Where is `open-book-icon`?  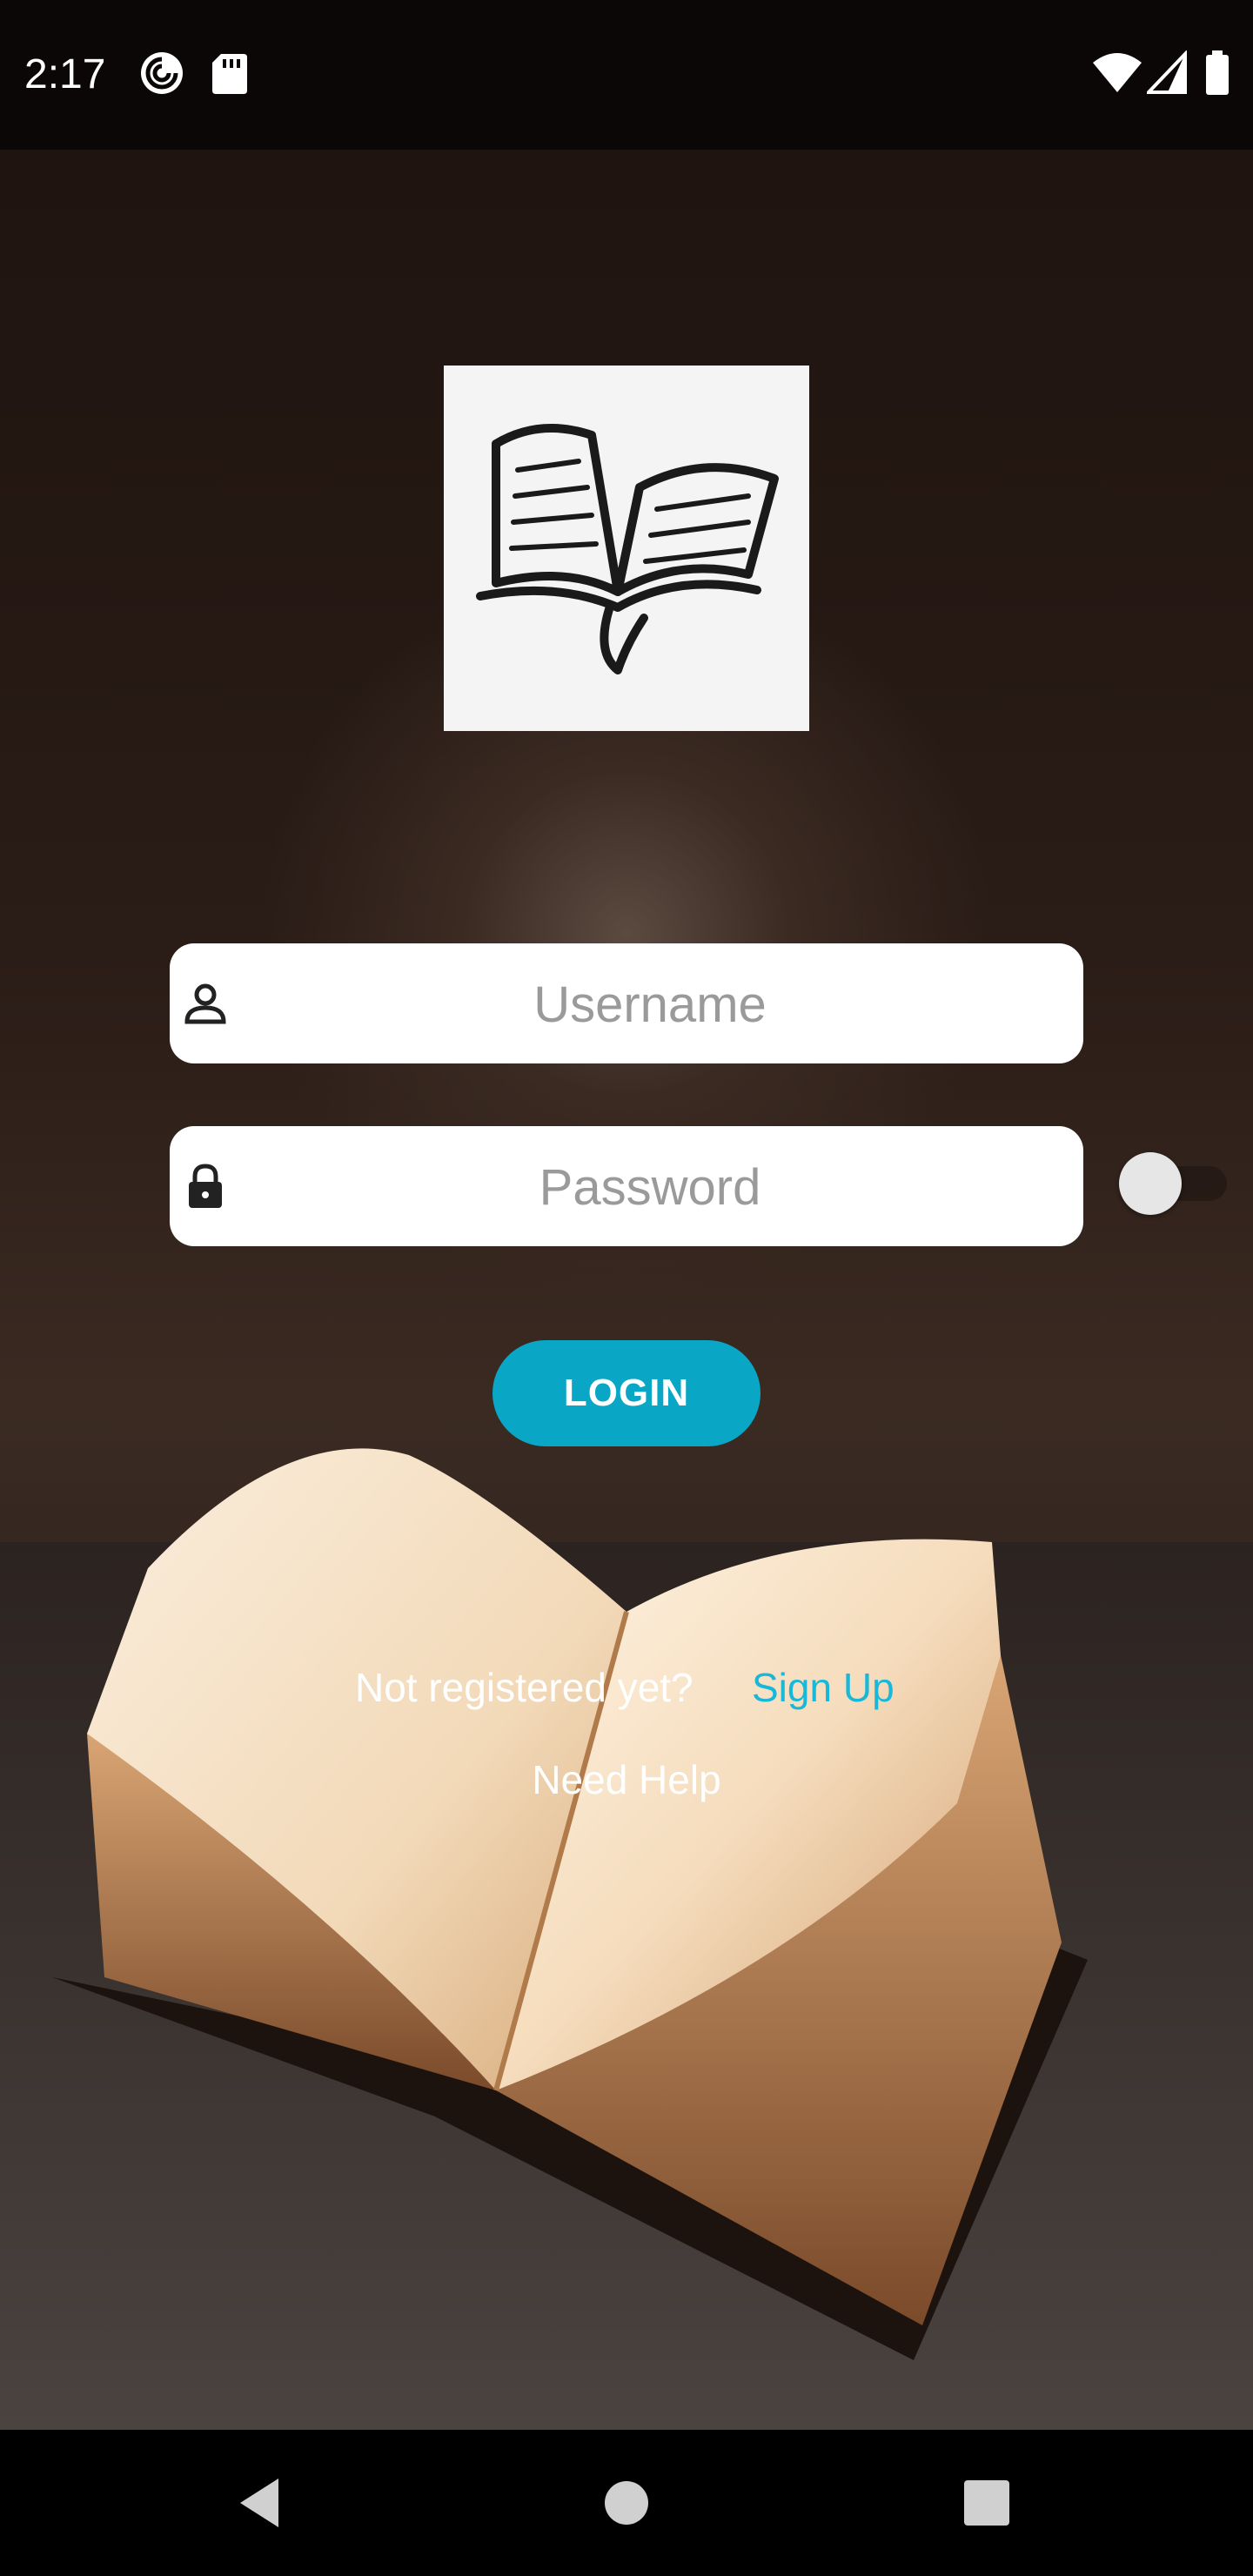 open-book-icon is located at coordinates (627, 549).